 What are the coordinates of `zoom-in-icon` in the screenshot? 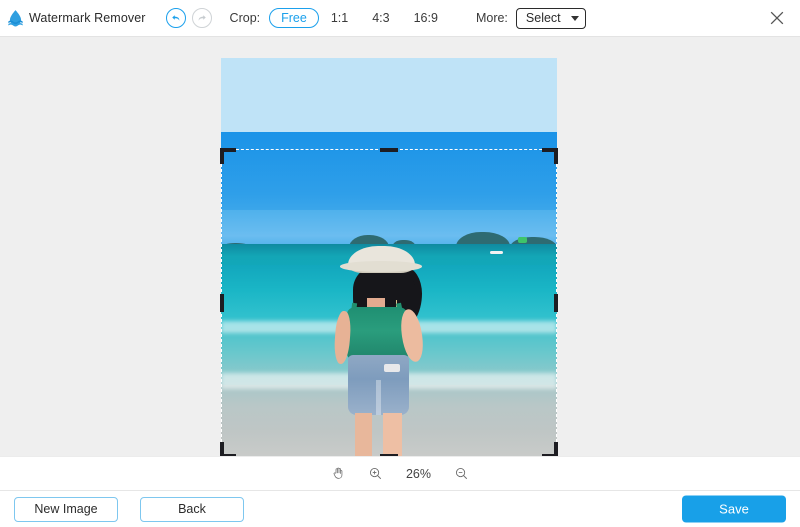 It's located at (376, 474).